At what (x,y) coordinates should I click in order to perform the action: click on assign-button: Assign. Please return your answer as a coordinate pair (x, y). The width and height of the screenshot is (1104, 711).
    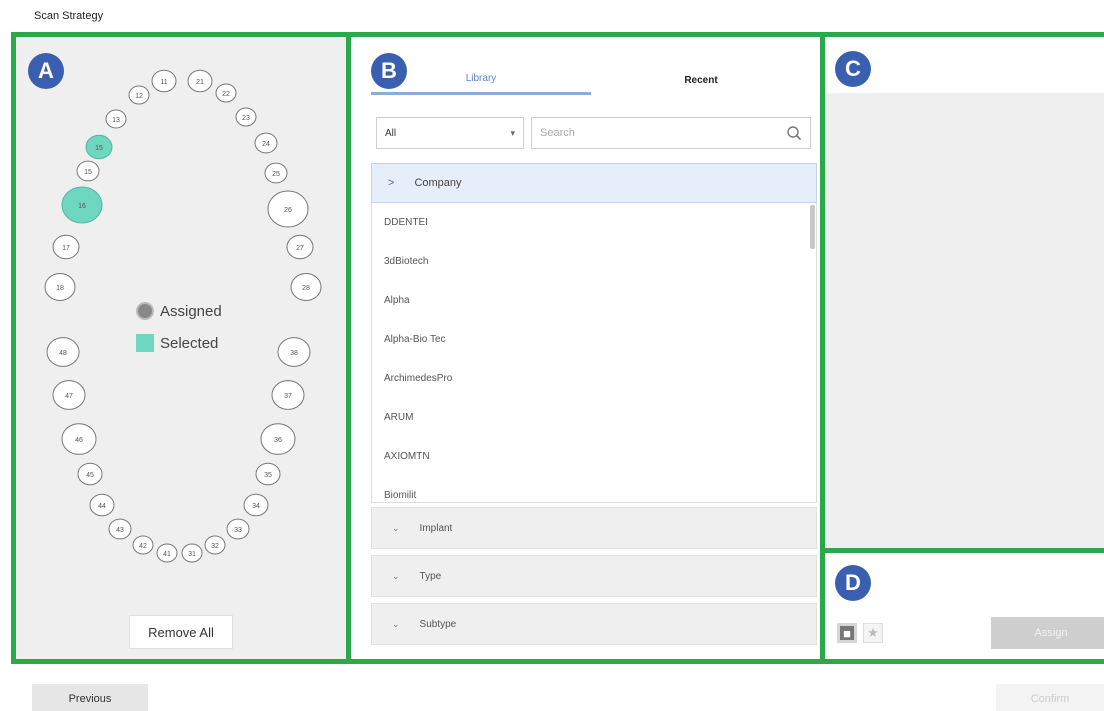
    Looking at the image, I should click on (1047, 633).